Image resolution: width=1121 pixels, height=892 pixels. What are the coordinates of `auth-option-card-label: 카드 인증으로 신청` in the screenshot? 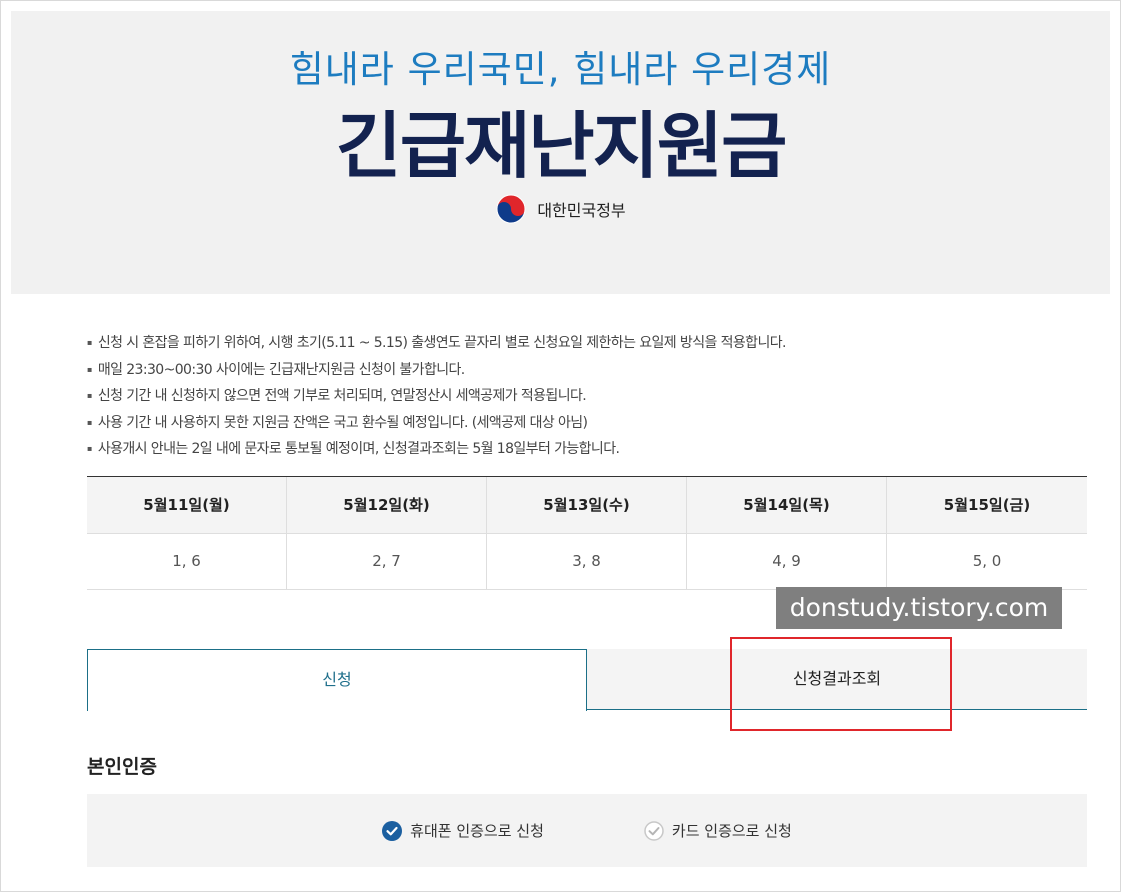 It's located at (731, 831).